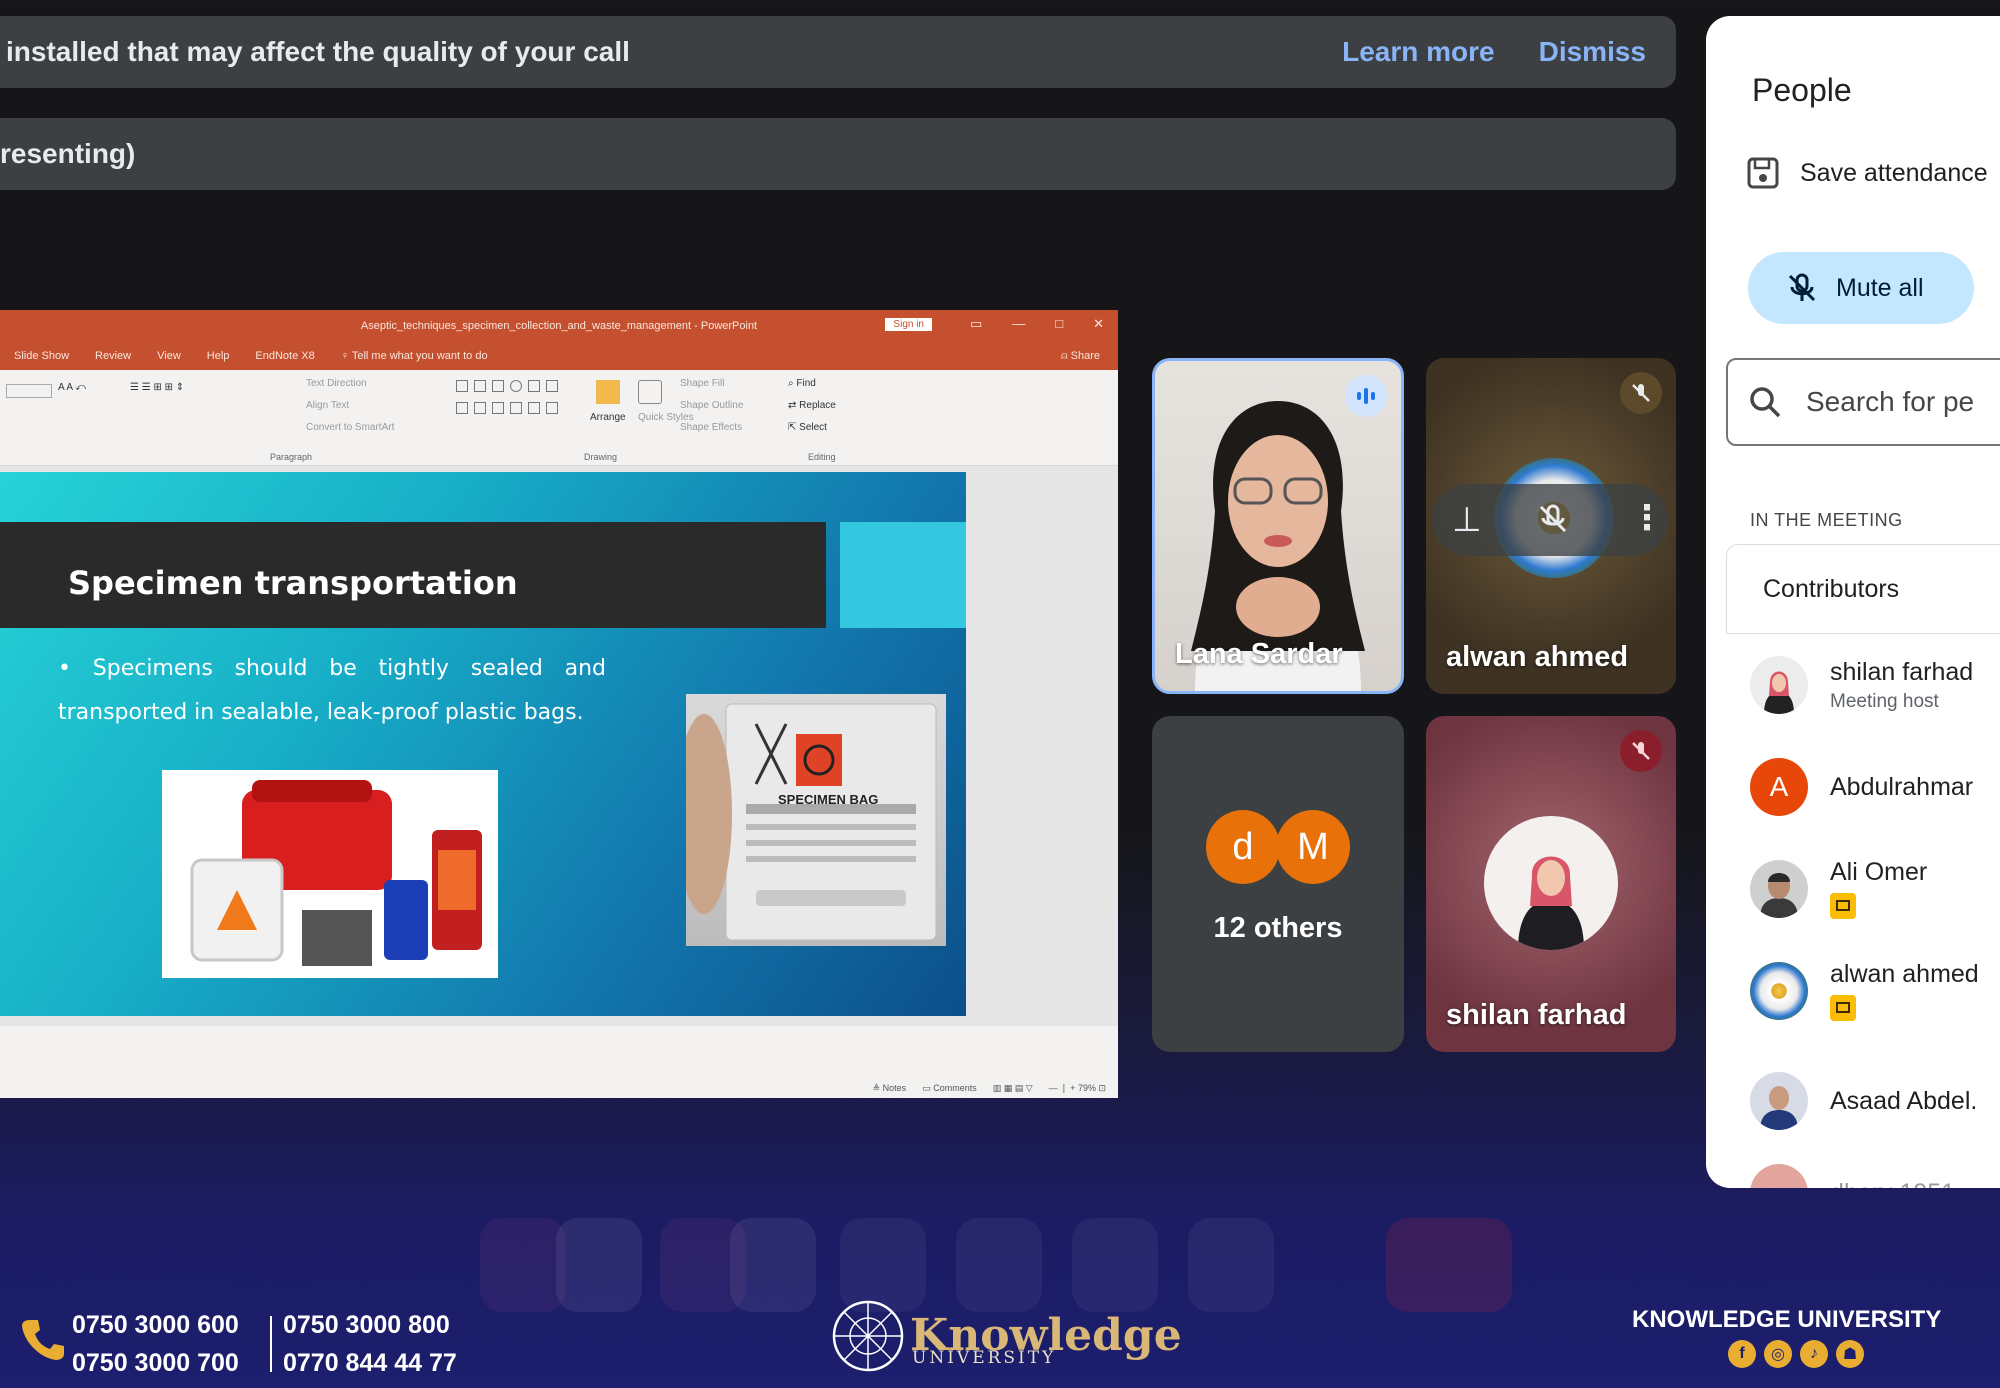 The image size is (2000, 1388). I want to click on ppt-signin-button: Sign in, so click(908, 324).